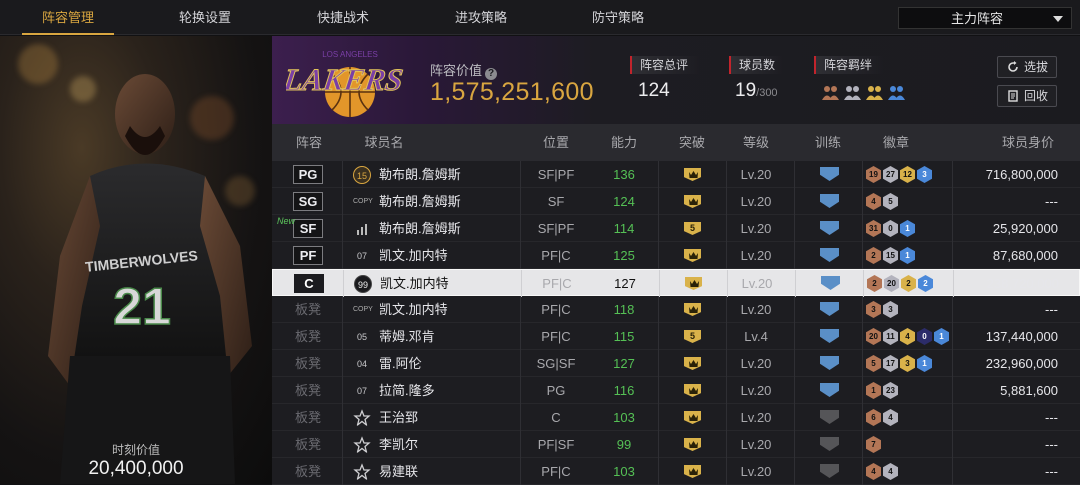 The height and width of the screenshot is (485, 1080). What do you see at coordinates (624, 336) in the screenshot?
I see `player-ability: 115` at bounding box center [624, 336].